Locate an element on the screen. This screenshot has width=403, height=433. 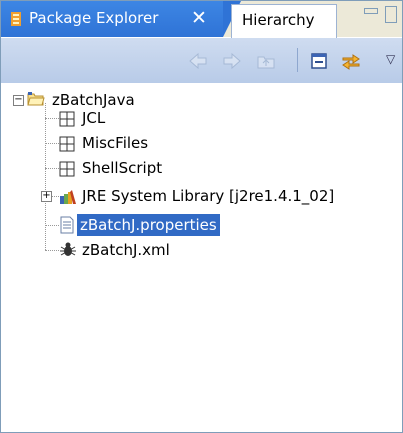
view-menu-chevron-down-icon: ▽ is located at coordinates (390, 59).